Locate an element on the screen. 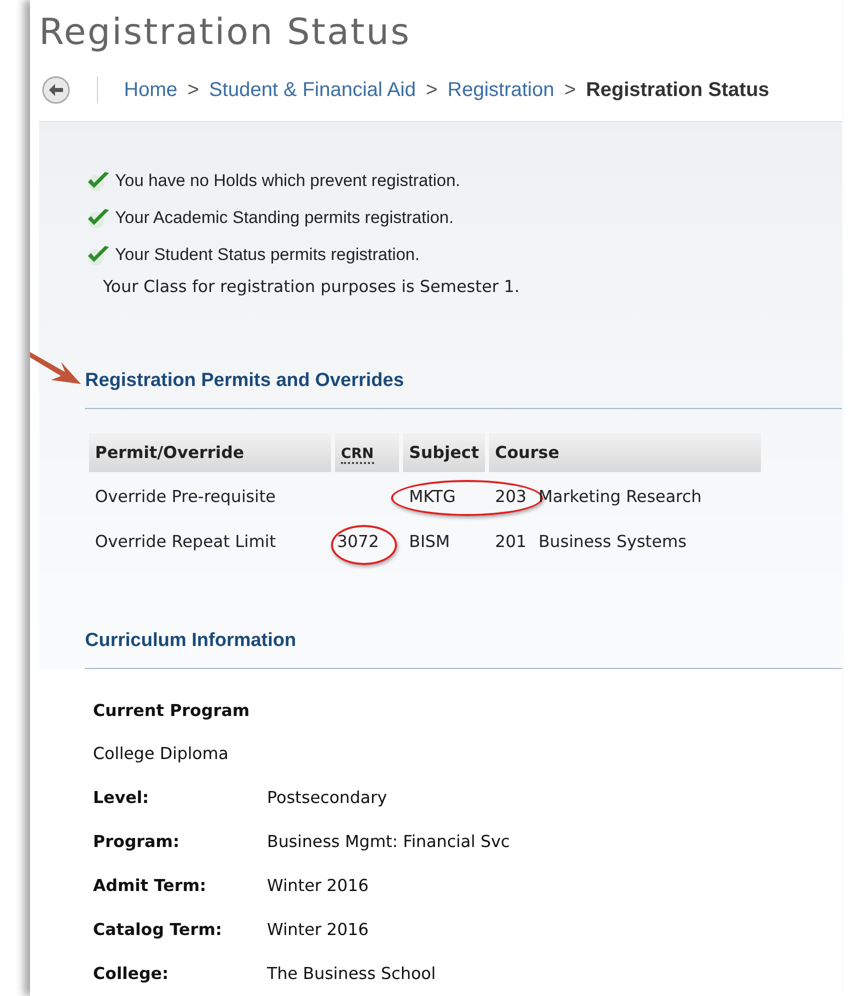  page-title: Registration Status is located at coordinates (225, 32).